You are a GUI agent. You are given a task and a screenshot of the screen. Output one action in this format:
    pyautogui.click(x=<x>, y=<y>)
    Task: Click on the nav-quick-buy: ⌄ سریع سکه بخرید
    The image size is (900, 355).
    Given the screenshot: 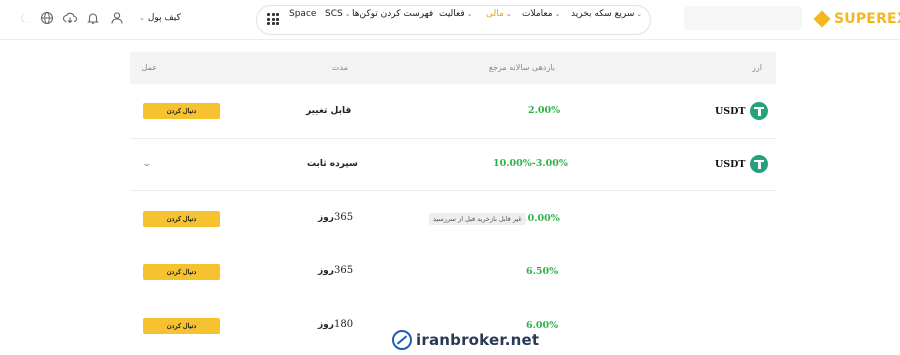 What is the action you would take?
    pyautogui.click(x=606, y=14)
    